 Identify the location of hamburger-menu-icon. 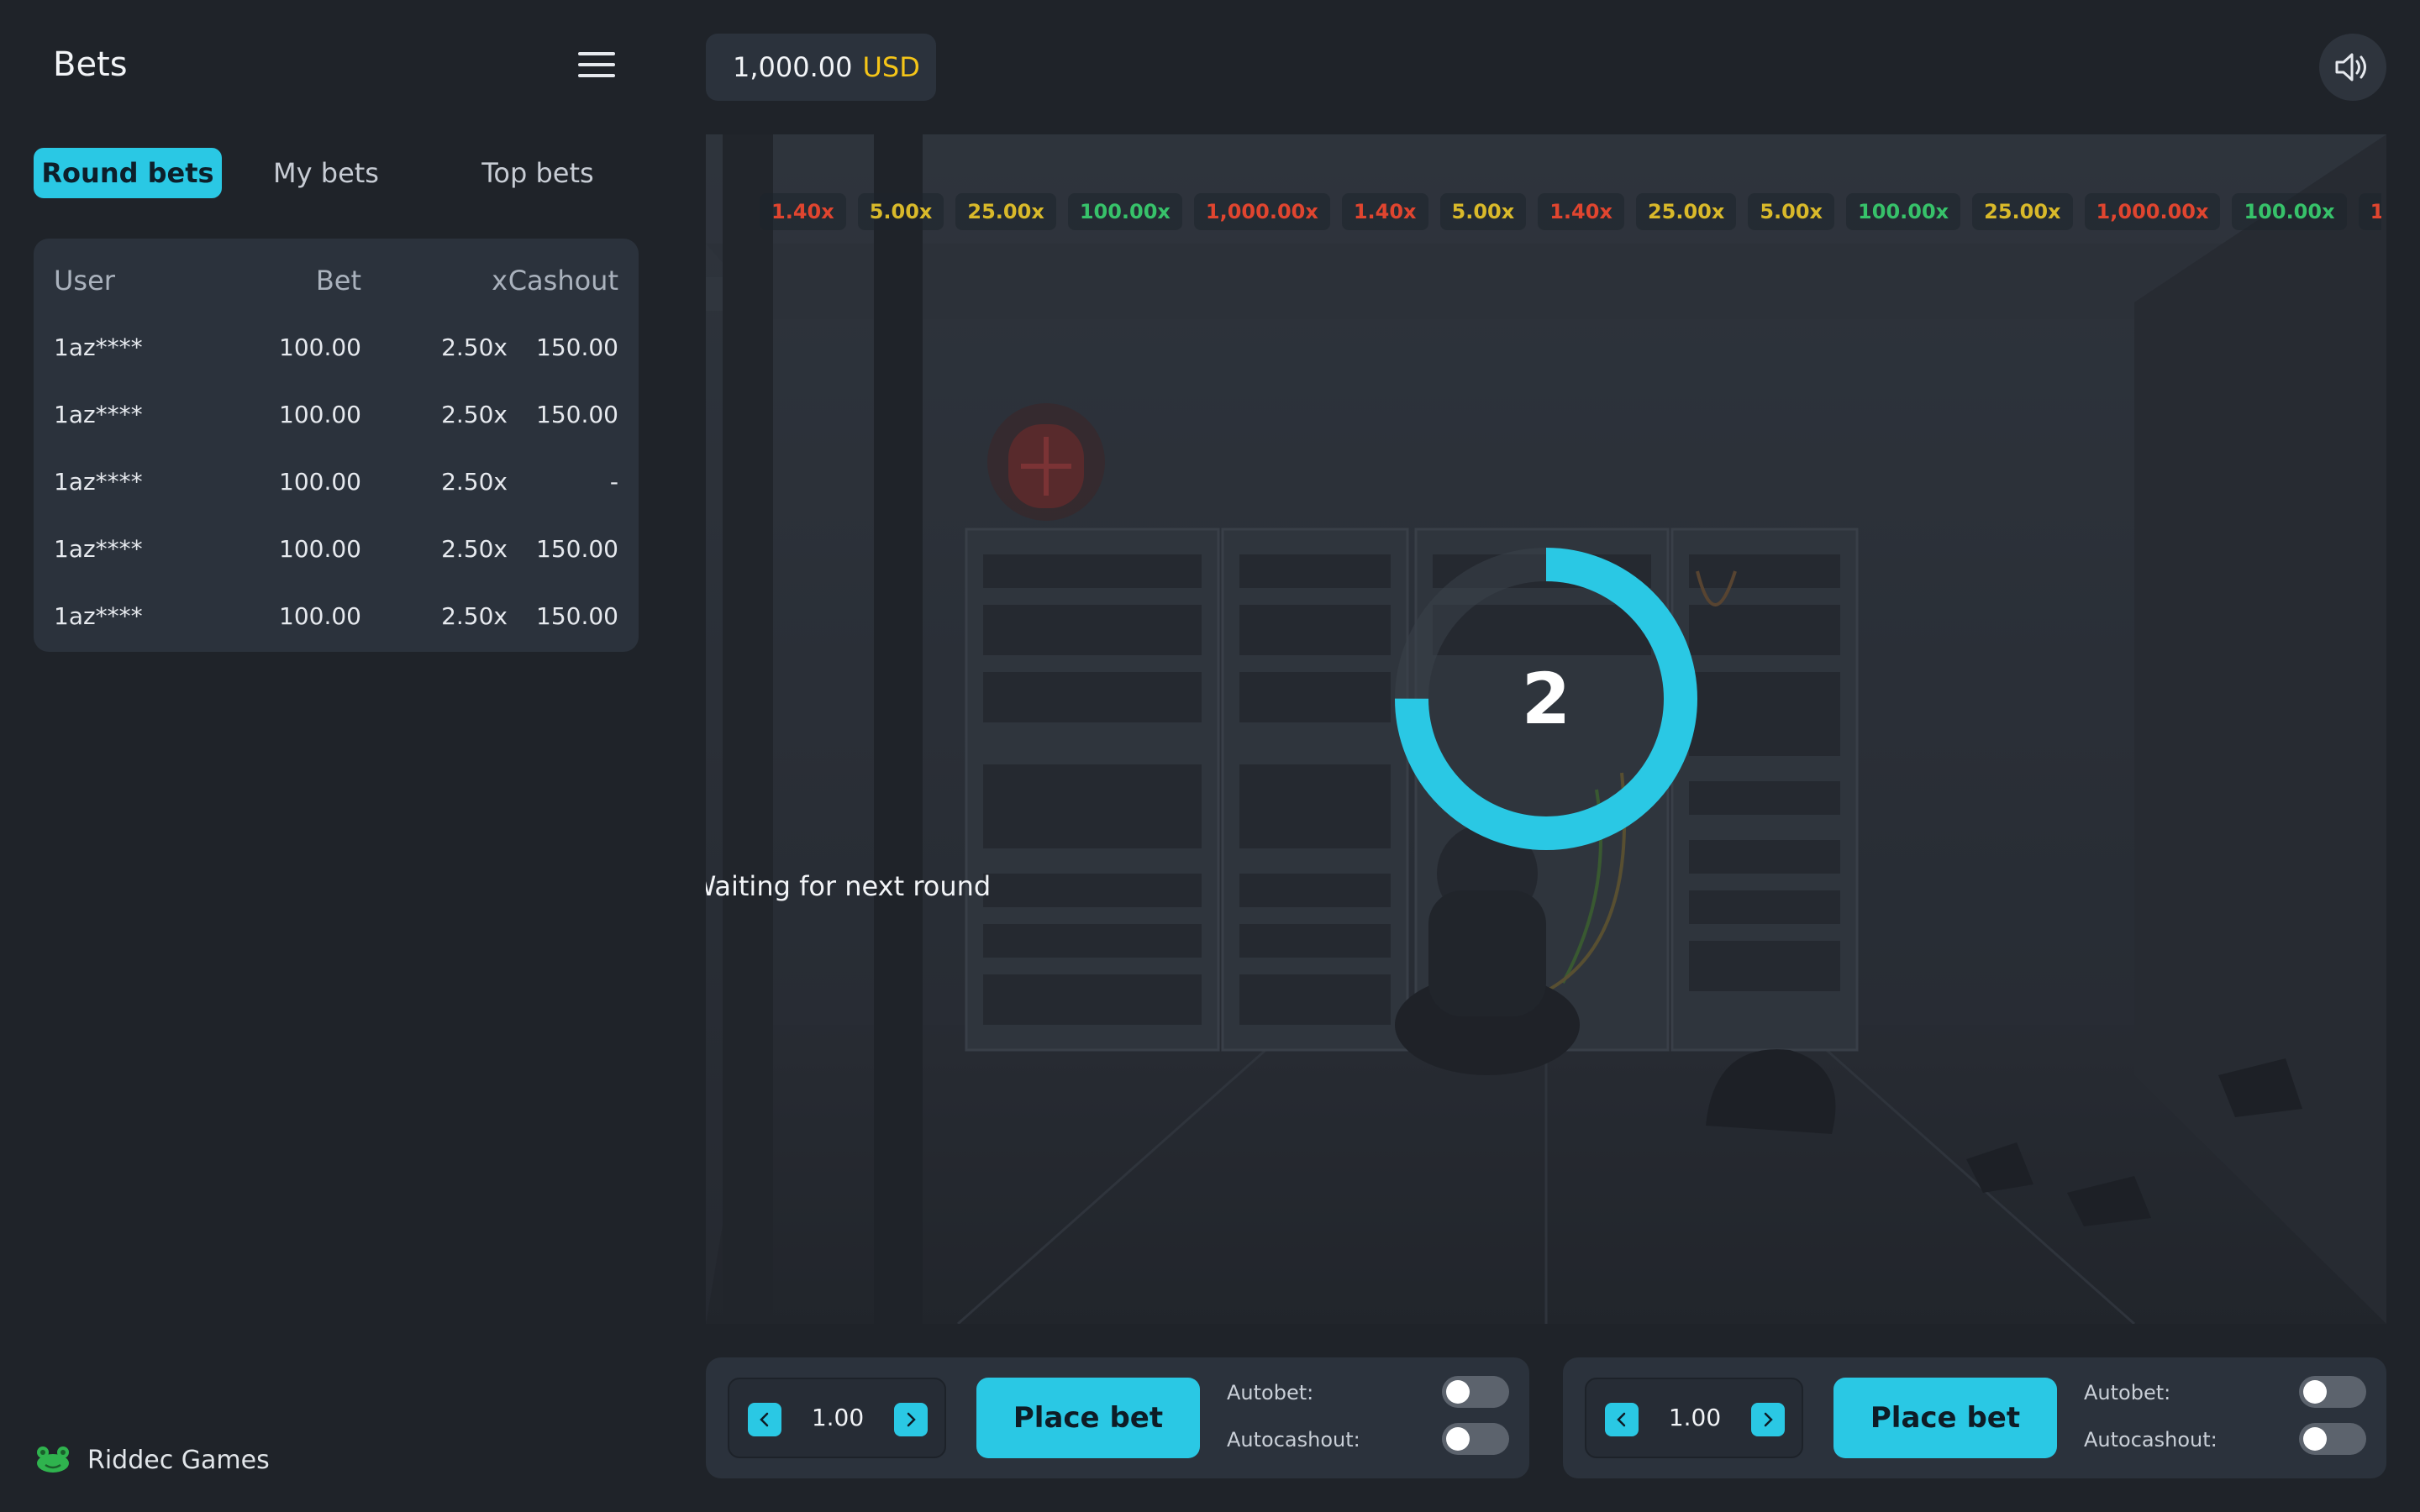
(597, 64).